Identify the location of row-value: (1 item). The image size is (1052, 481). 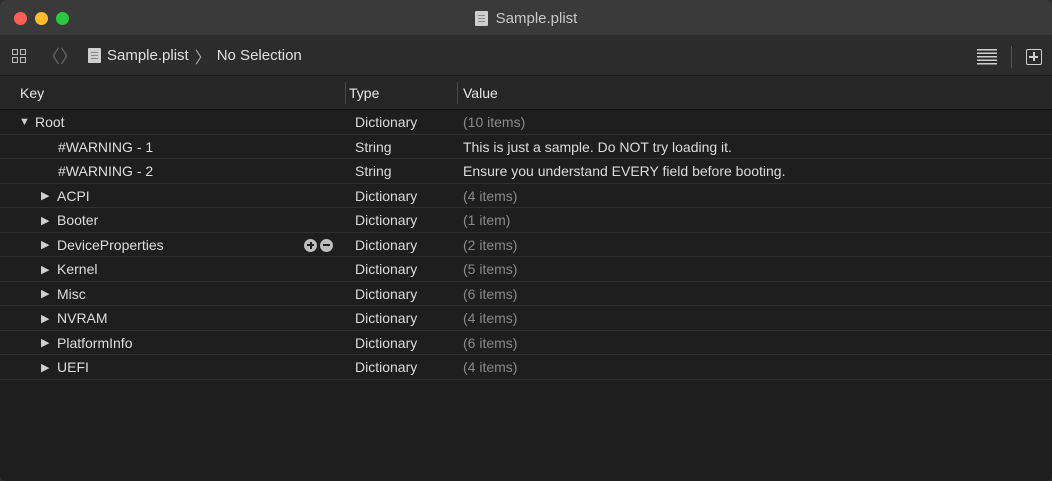
(486, 220).